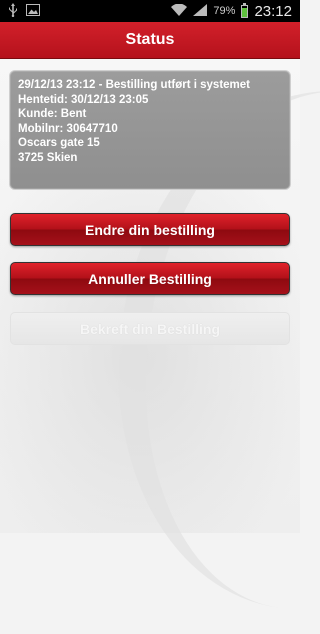  I want to click on order-info-line: Mobilnr: 30647710, so click(68, 128).